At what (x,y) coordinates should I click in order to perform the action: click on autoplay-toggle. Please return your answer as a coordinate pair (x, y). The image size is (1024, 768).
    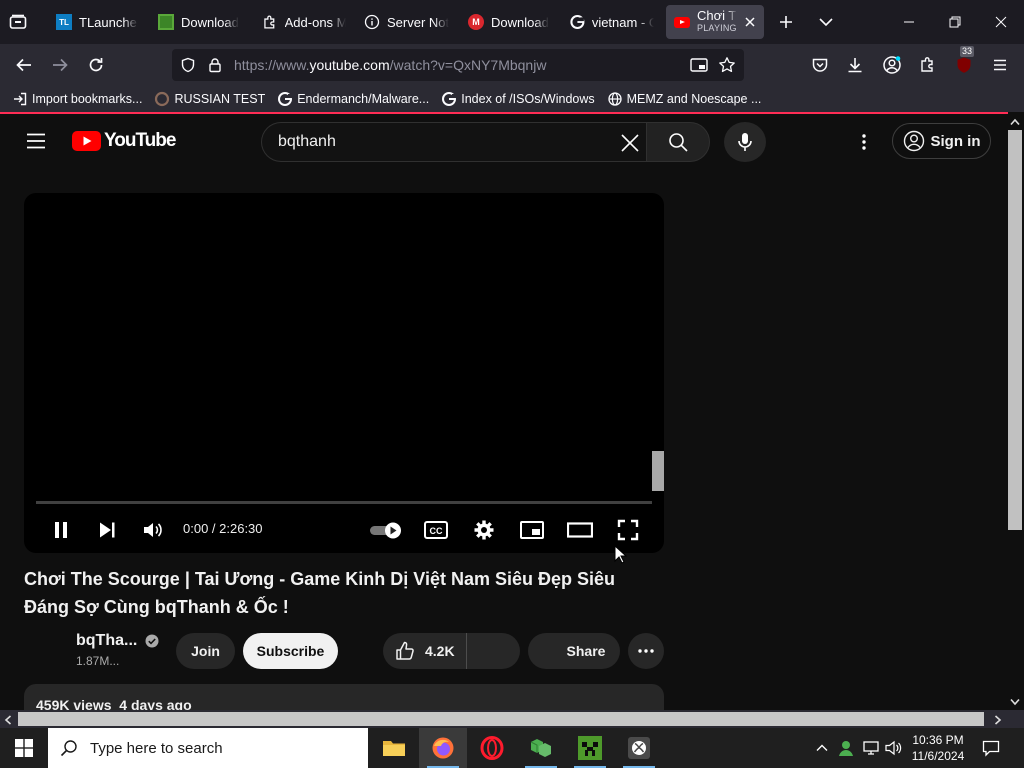
    Looking at the image, I should click on (386, 530).